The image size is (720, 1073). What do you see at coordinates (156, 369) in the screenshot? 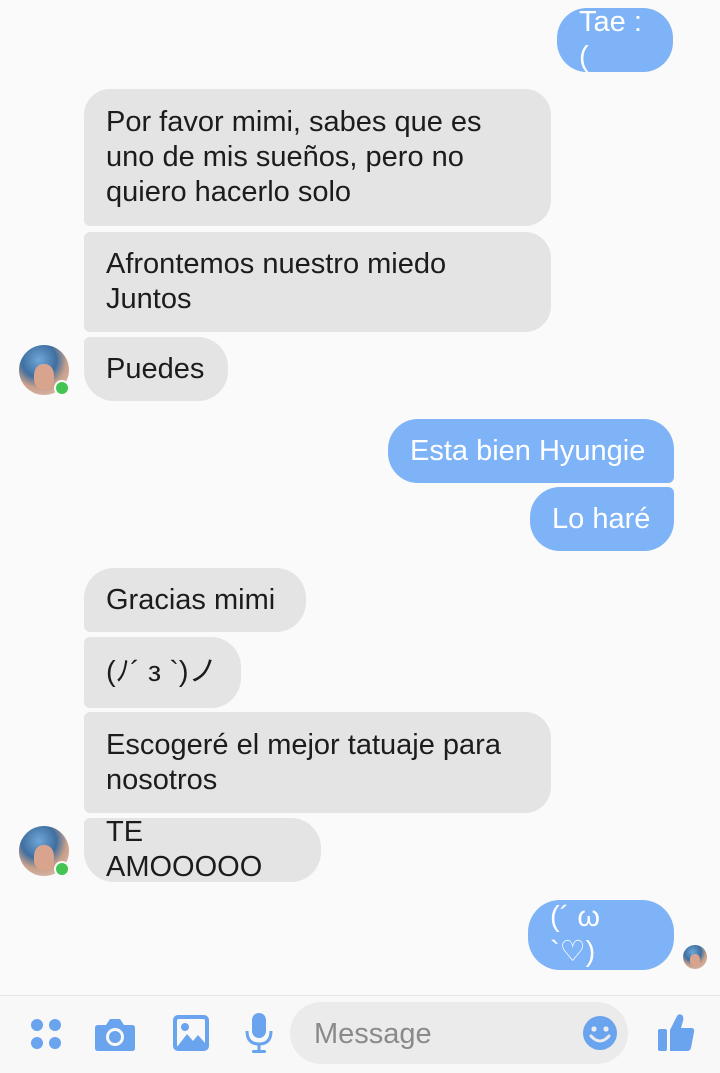
I see `message-bubble-incoming: Puedes` at bounding box center [156, 369].